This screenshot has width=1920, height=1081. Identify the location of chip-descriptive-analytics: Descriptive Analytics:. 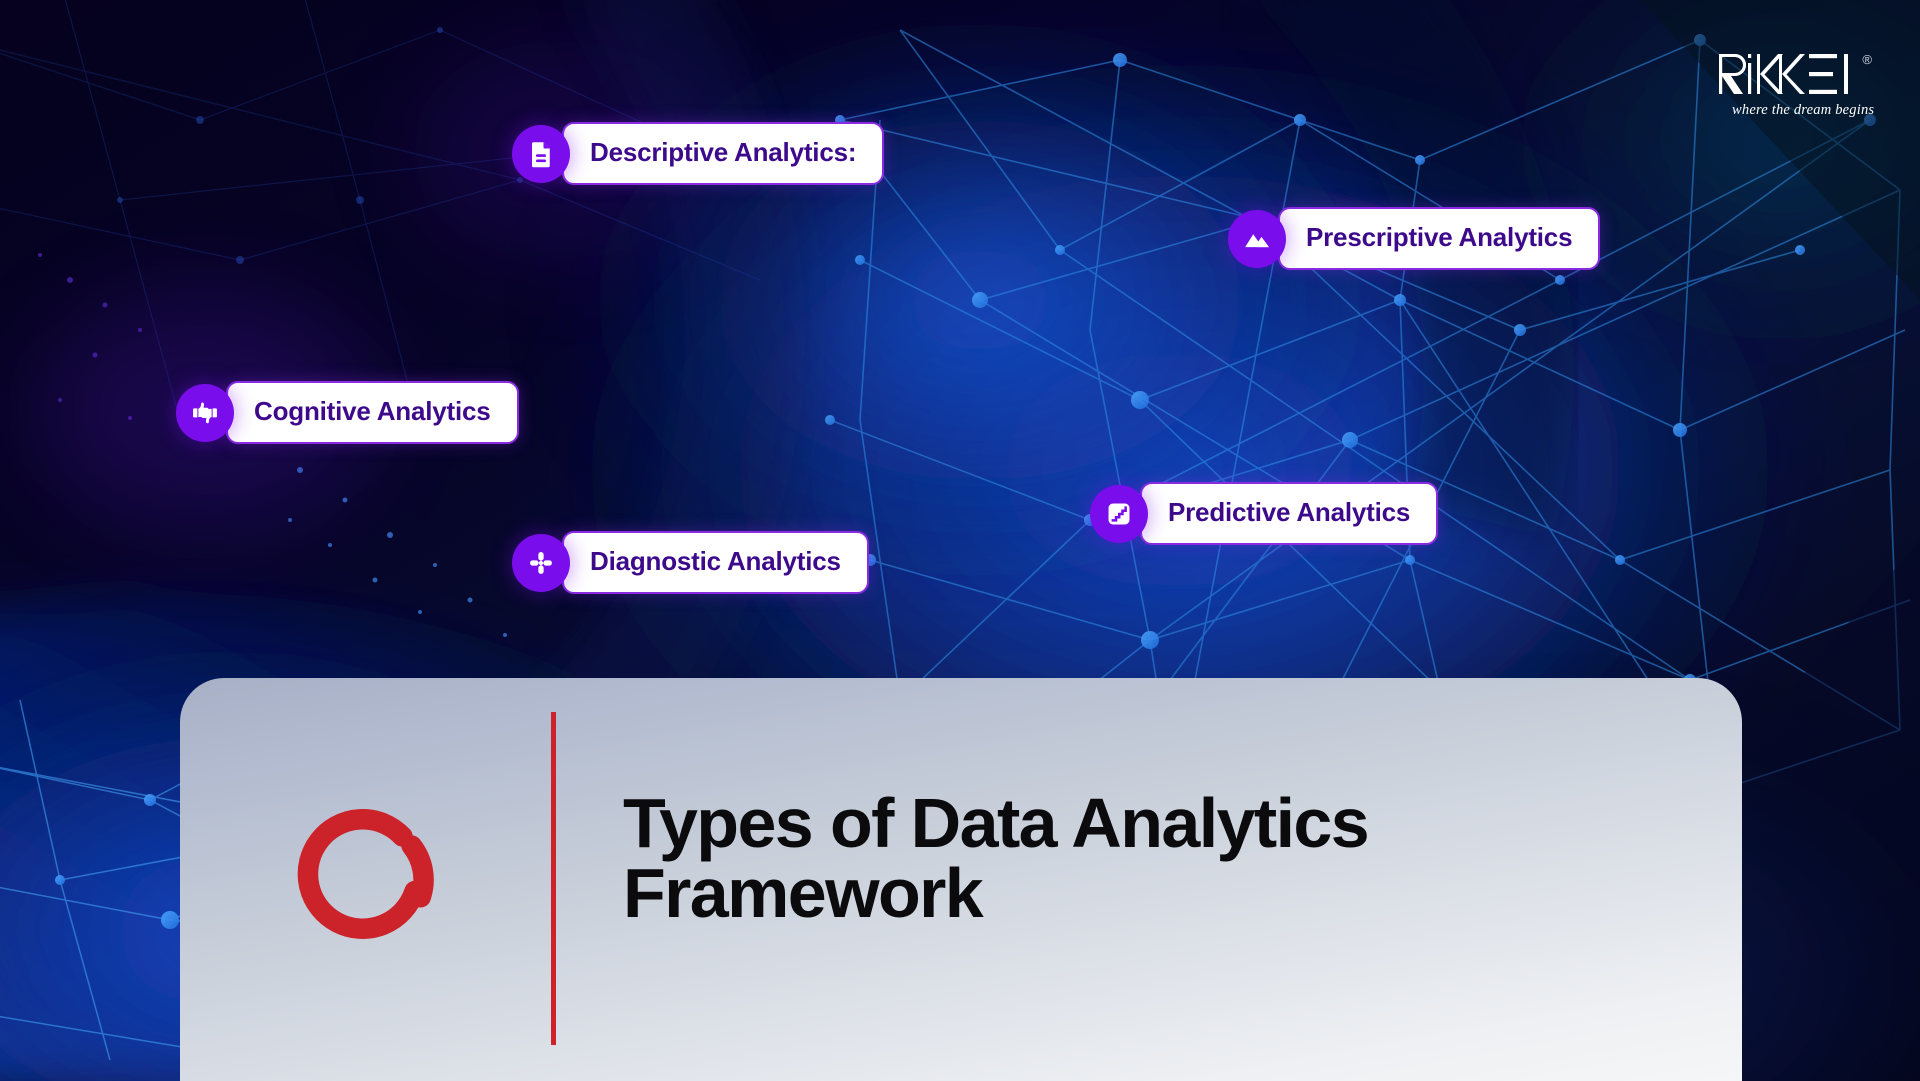
(698, 153).